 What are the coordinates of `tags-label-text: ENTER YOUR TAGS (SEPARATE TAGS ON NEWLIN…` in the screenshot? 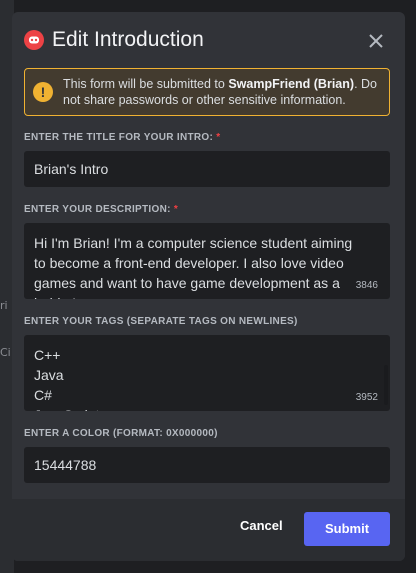 It's located at (161, 321).